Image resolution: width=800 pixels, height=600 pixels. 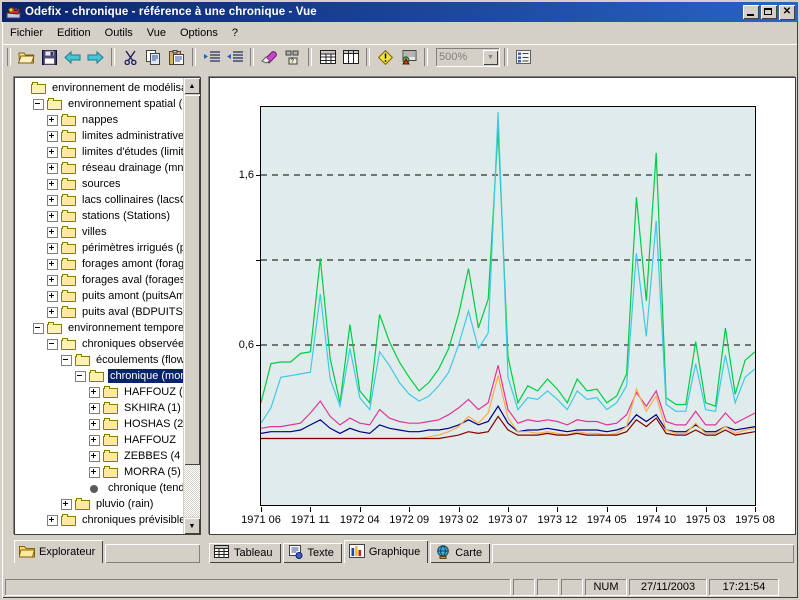 What do you see at coordinates (350, 57) in the screenshot?
I see `grid-columns-icon` at bounding box center [350, 57].